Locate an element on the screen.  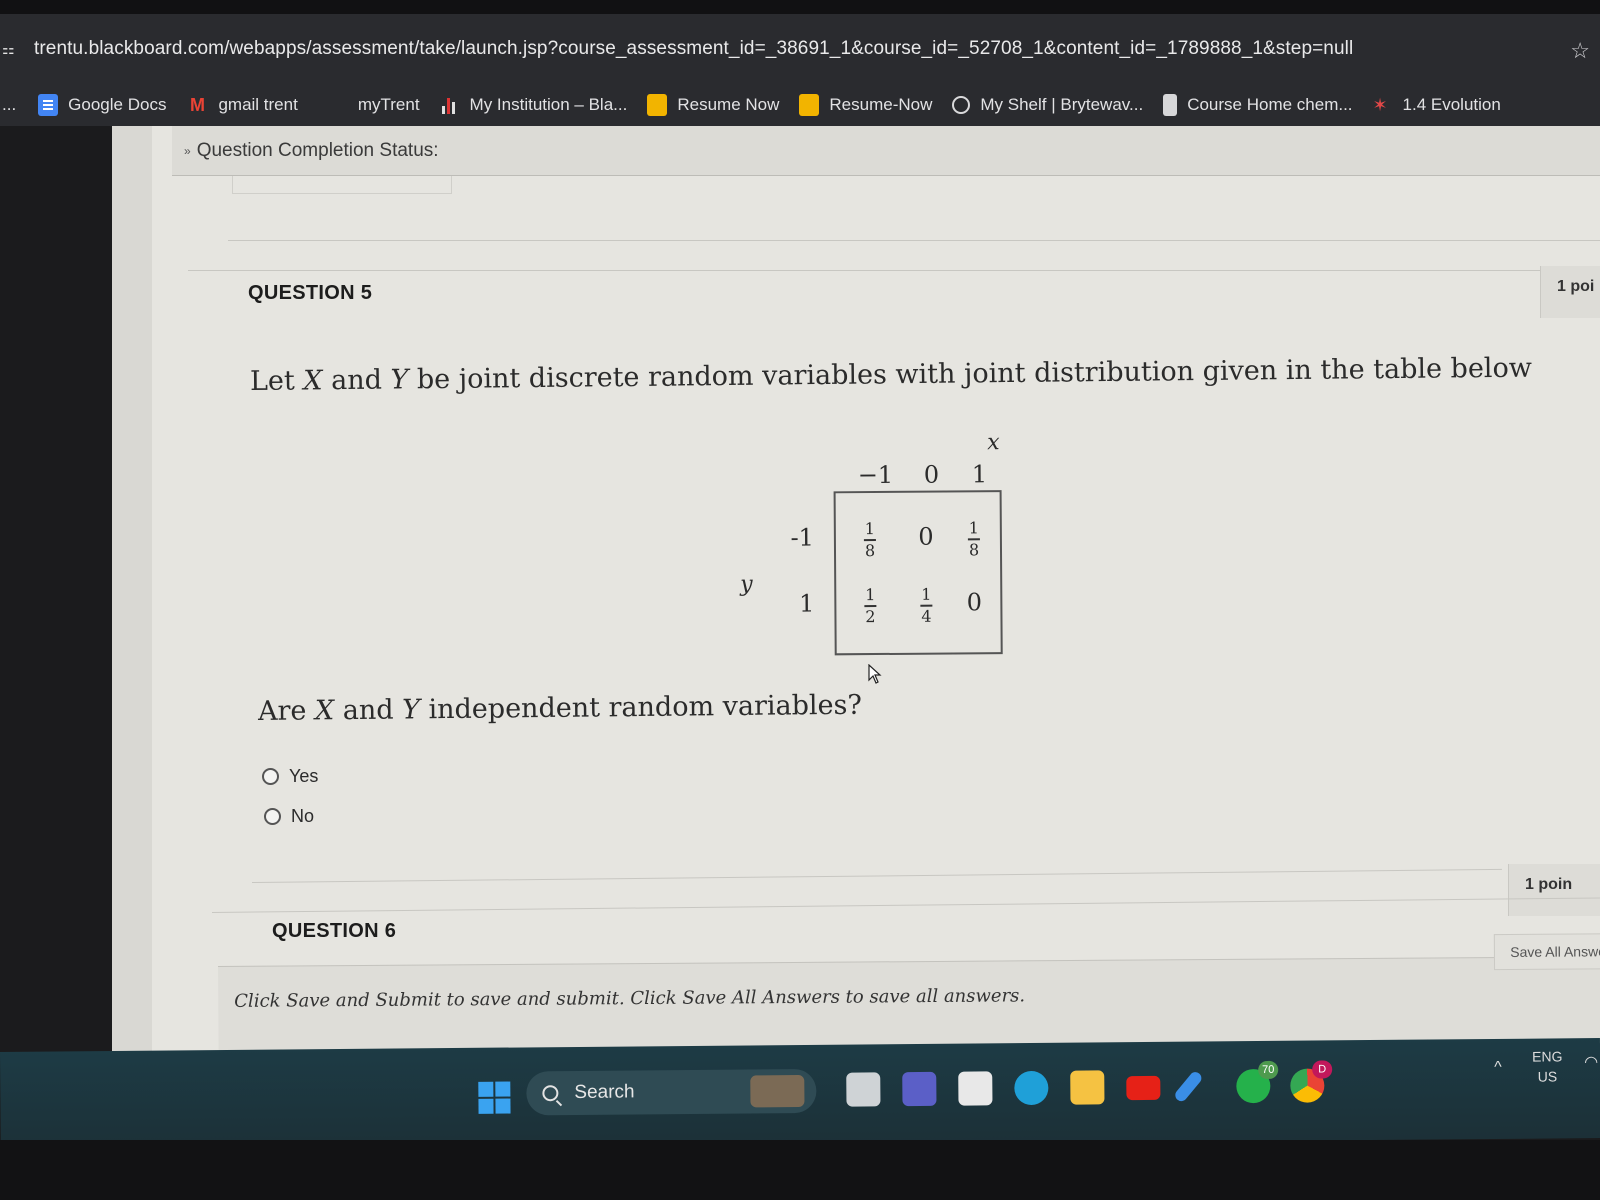
status-panel-edge is located at coordinates (342, 185).